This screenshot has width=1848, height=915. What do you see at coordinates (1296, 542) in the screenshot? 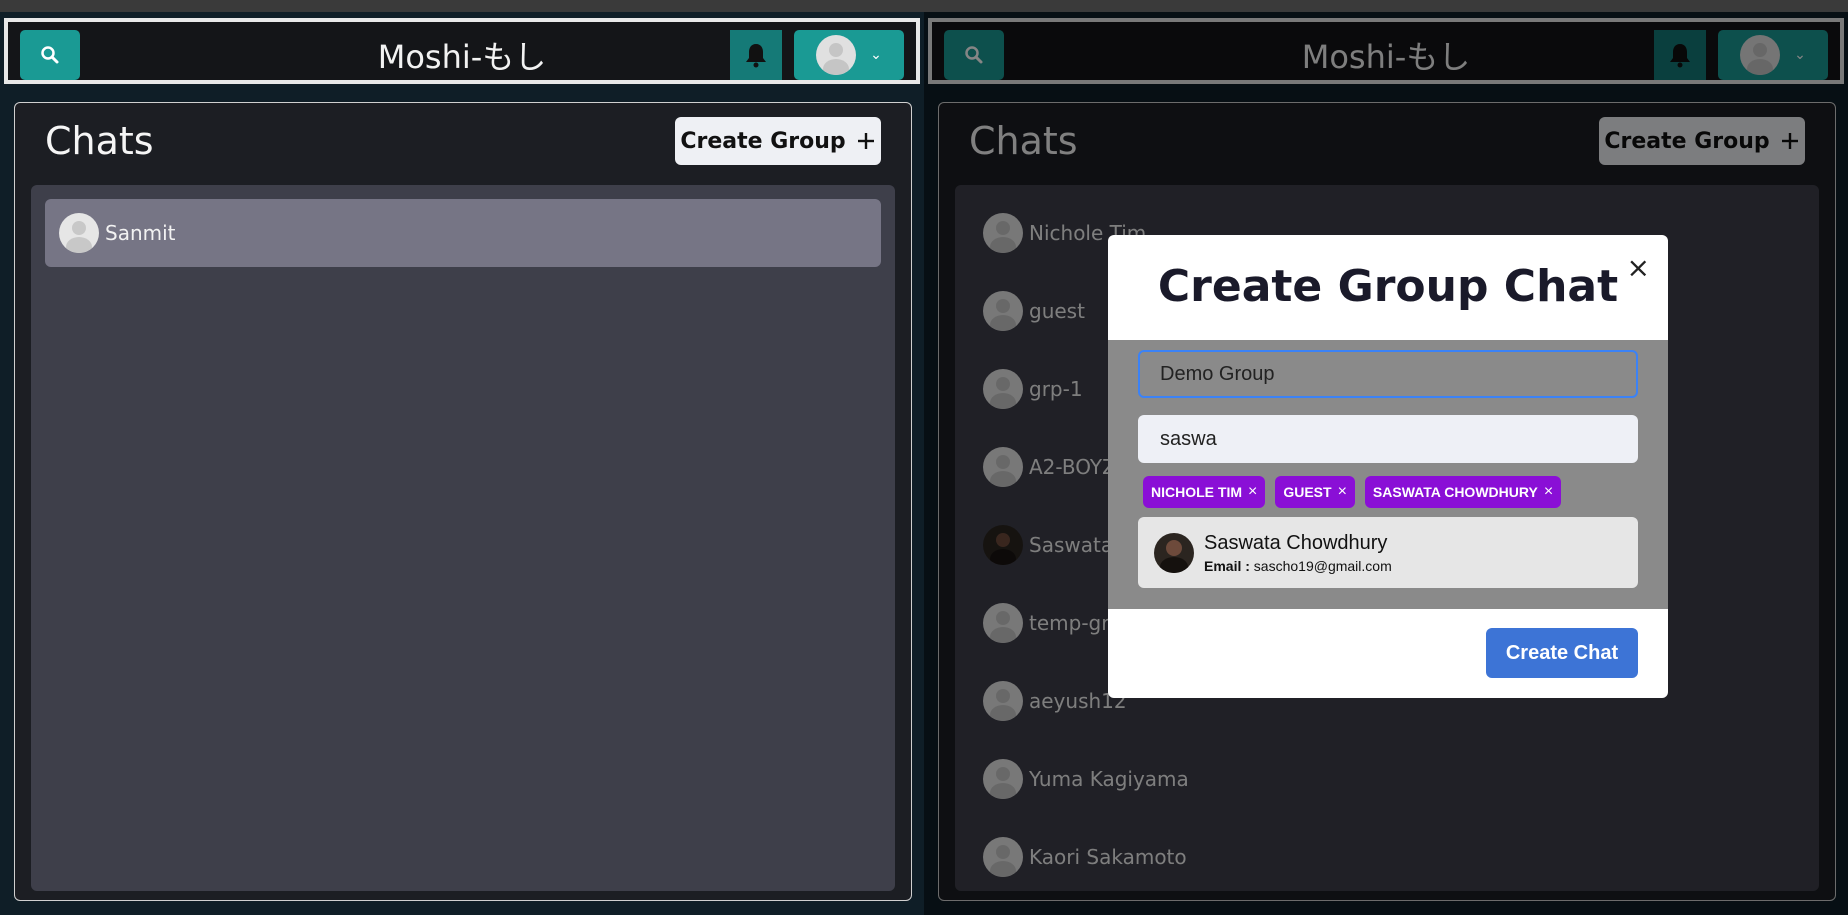
I see `result-user-name: Saswata Chowdhury` at bounding box center [1296, 542].